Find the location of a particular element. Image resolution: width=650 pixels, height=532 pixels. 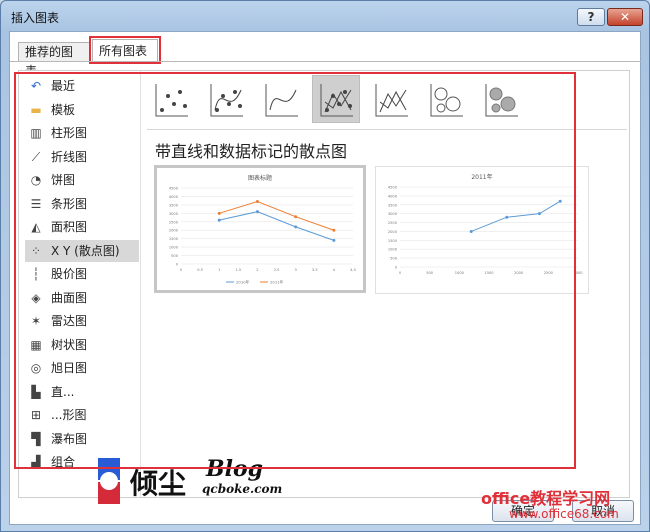

help-button: ? is located at coordinates (591, 17).